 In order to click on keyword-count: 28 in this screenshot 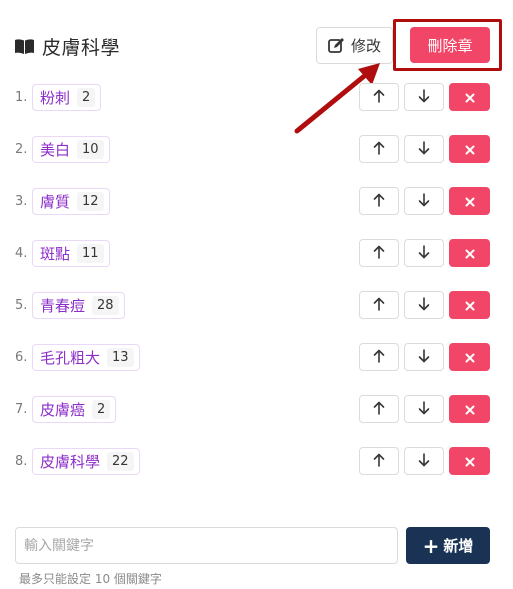, I will do `click(105, 305)`.